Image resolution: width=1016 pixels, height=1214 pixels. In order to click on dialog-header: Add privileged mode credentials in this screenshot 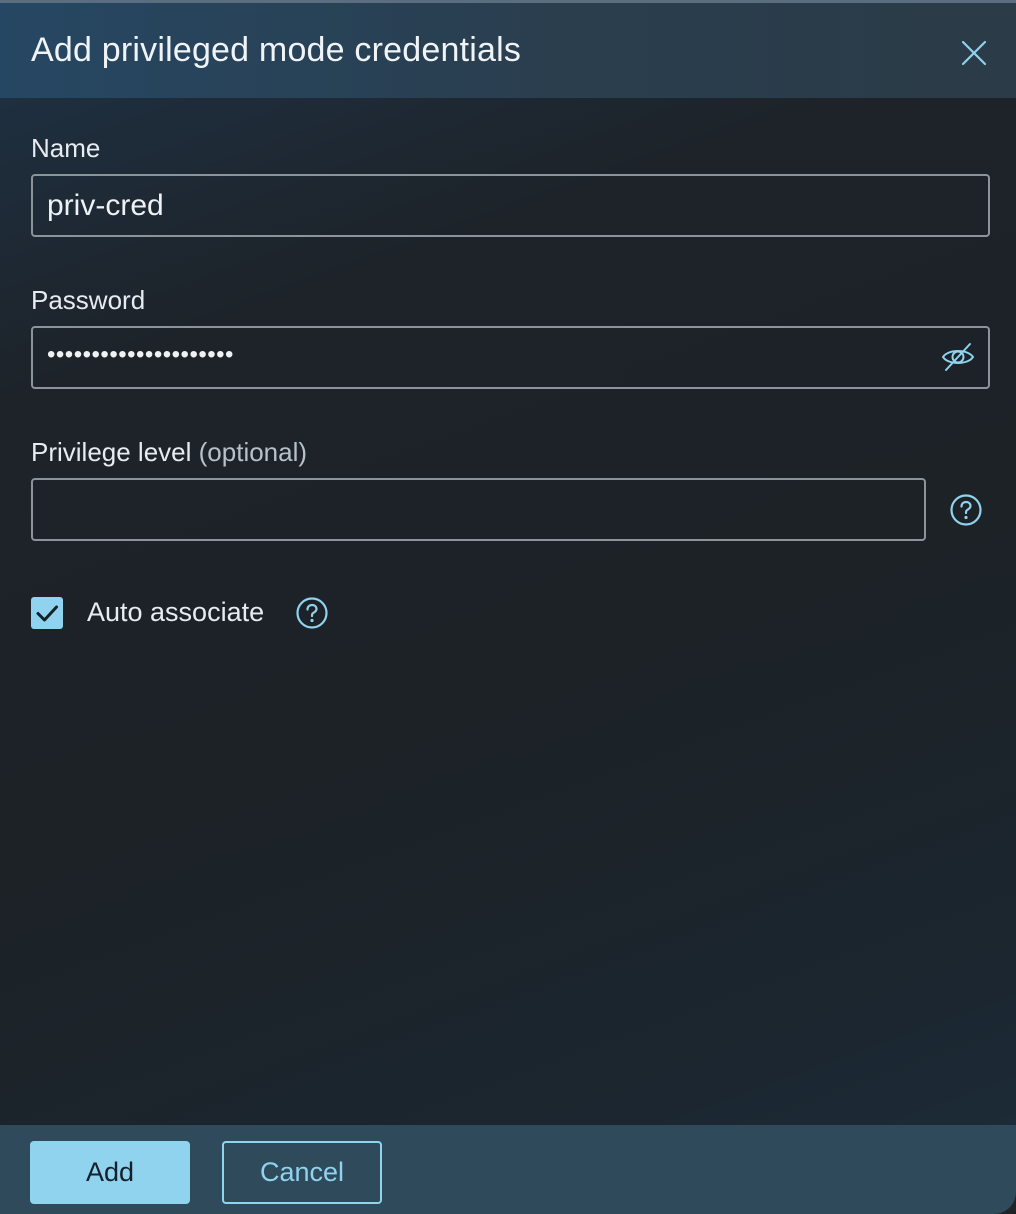, I will do `click(508, 50)`.